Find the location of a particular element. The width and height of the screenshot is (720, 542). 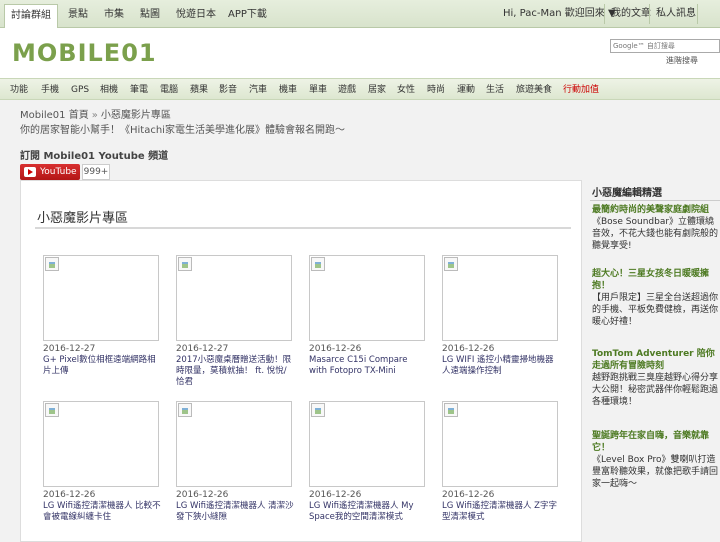

breadcrumb-home: Mobile01 首頁 is located at coordinates (54, 115).